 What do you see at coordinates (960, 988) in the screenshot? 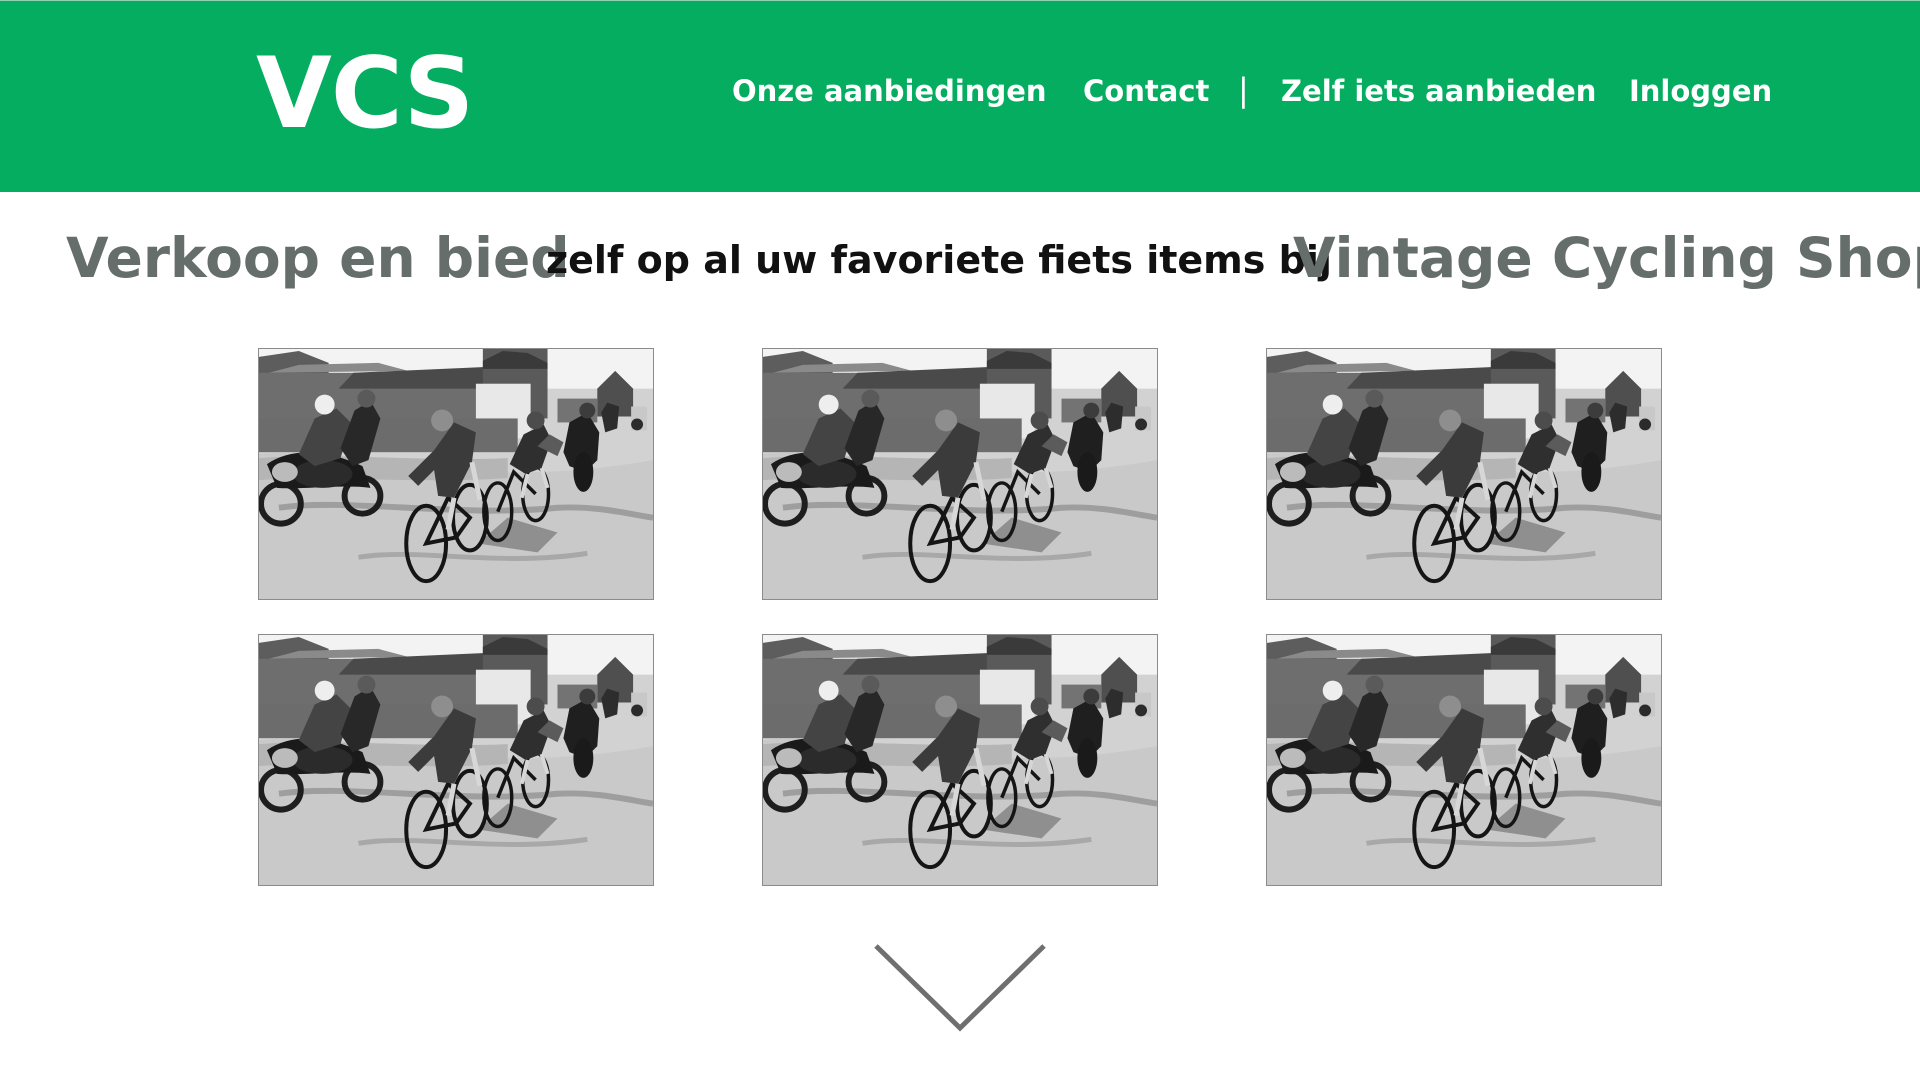
I see `chevron-down-icon` at bounding box center [960, 988].